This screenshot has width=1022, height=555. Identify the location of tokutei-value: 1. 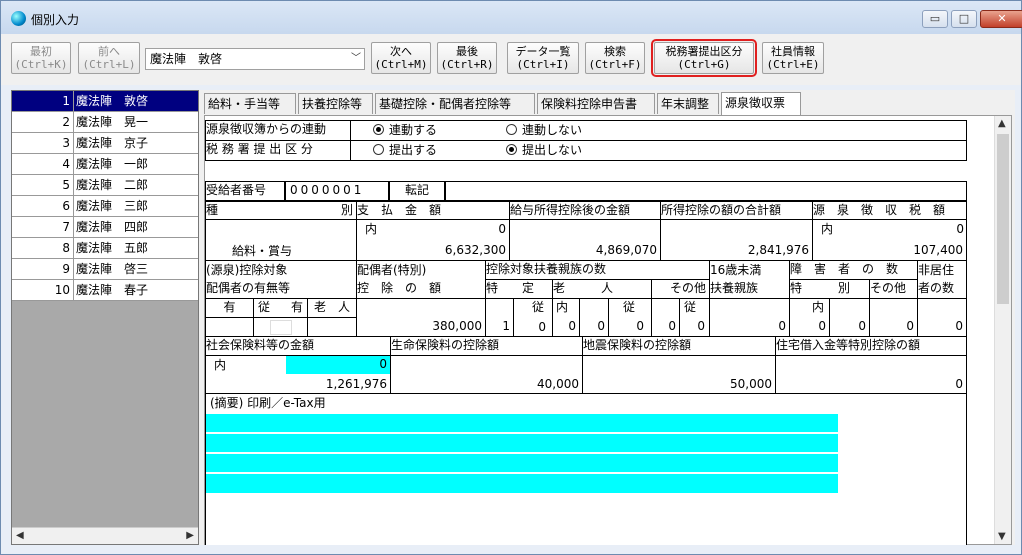
(506, 326).